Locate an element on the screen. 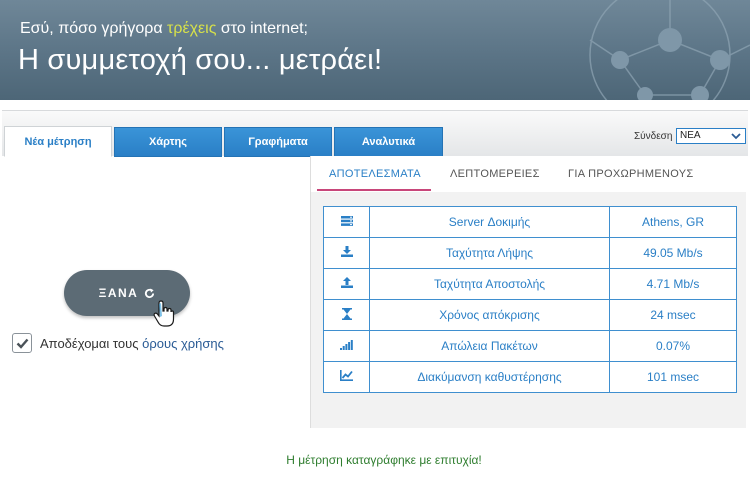  download-icon is located at coordinates (346, 251).